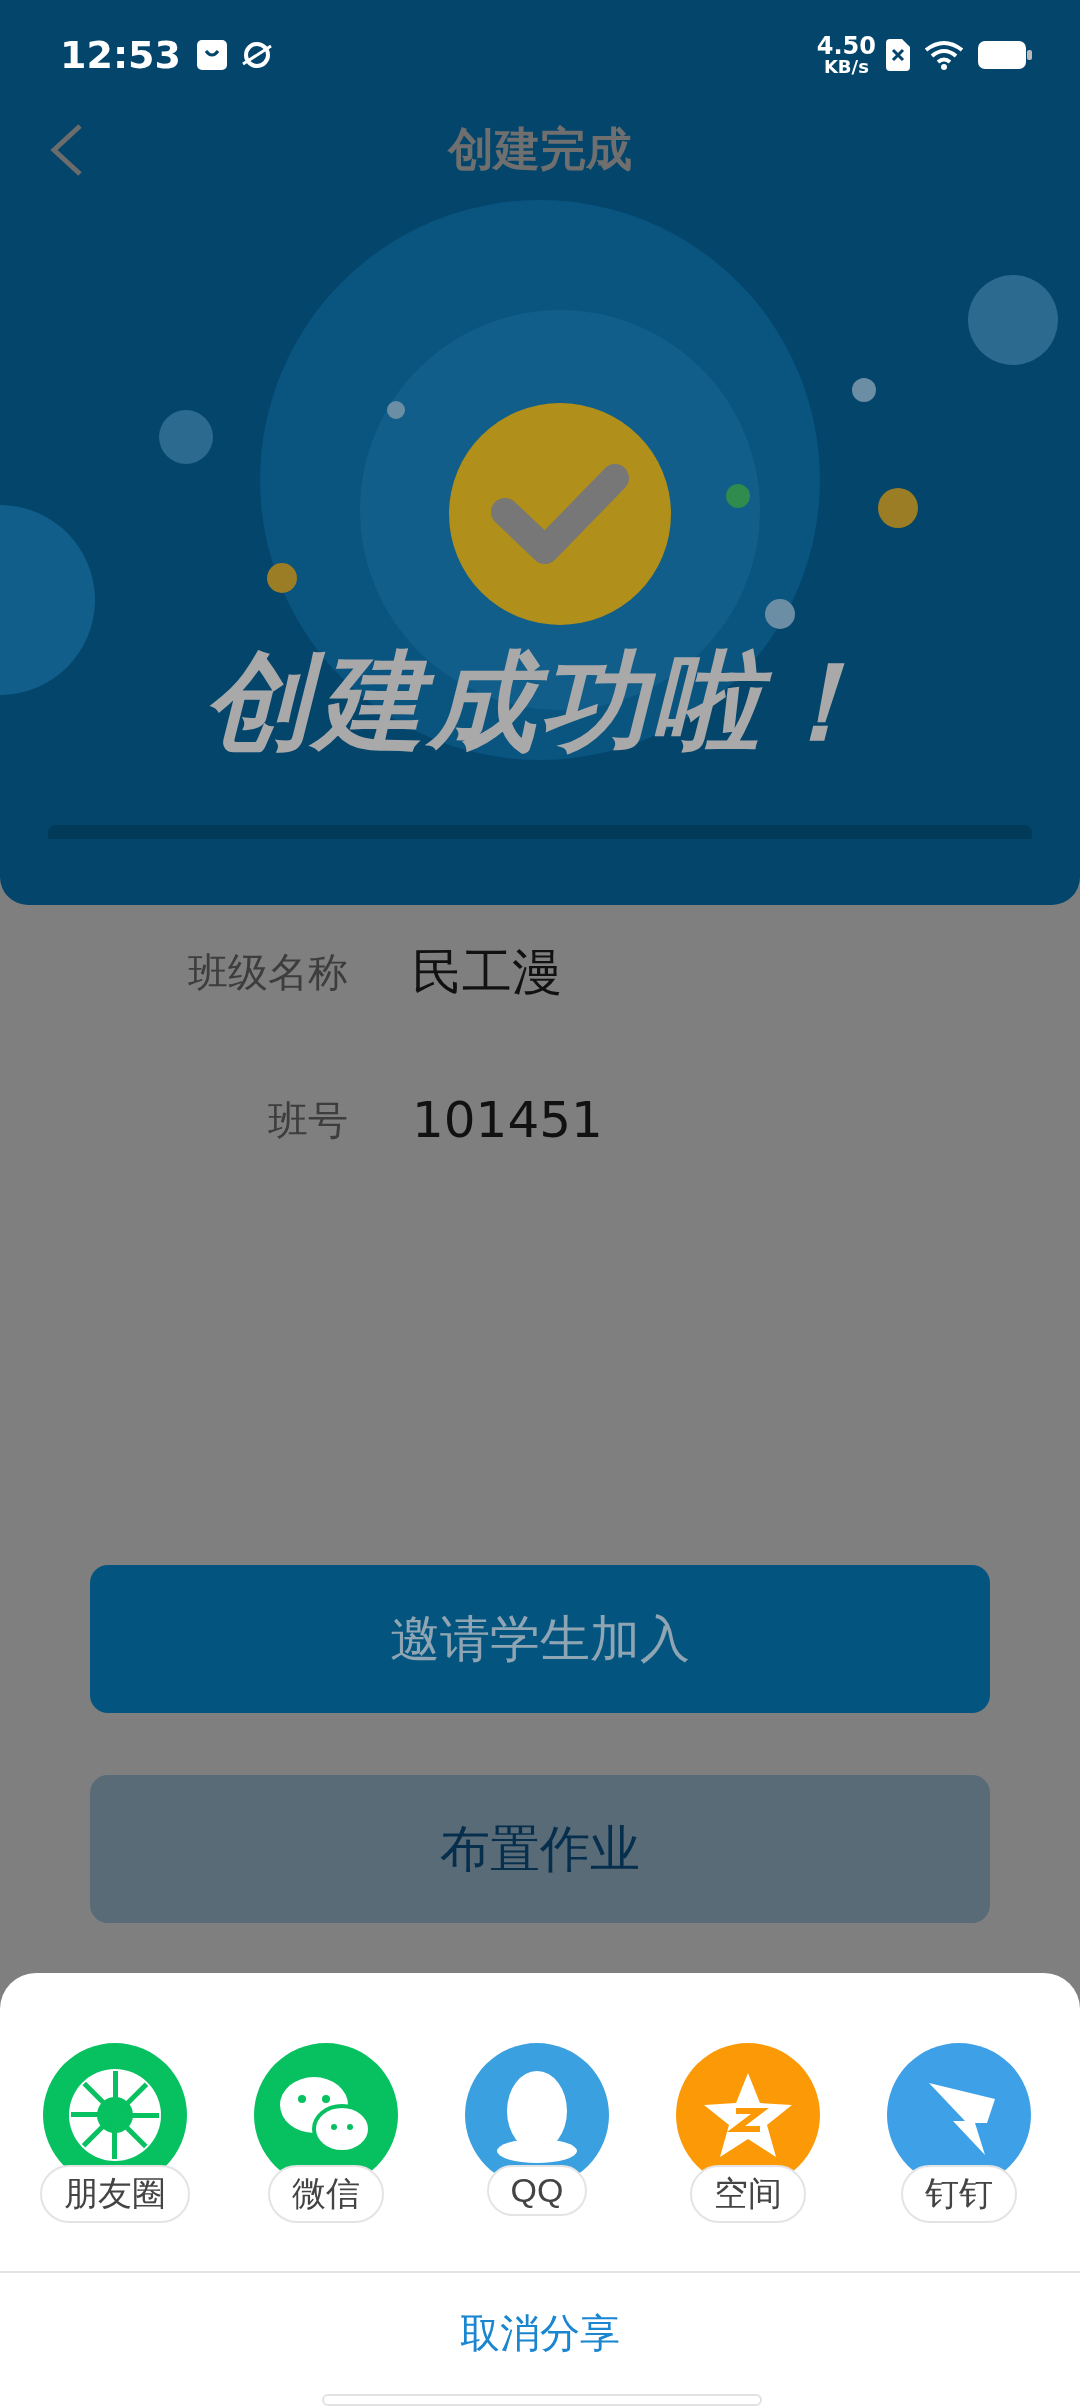  I want to click on info-value: 101451, so click(507, 1120).